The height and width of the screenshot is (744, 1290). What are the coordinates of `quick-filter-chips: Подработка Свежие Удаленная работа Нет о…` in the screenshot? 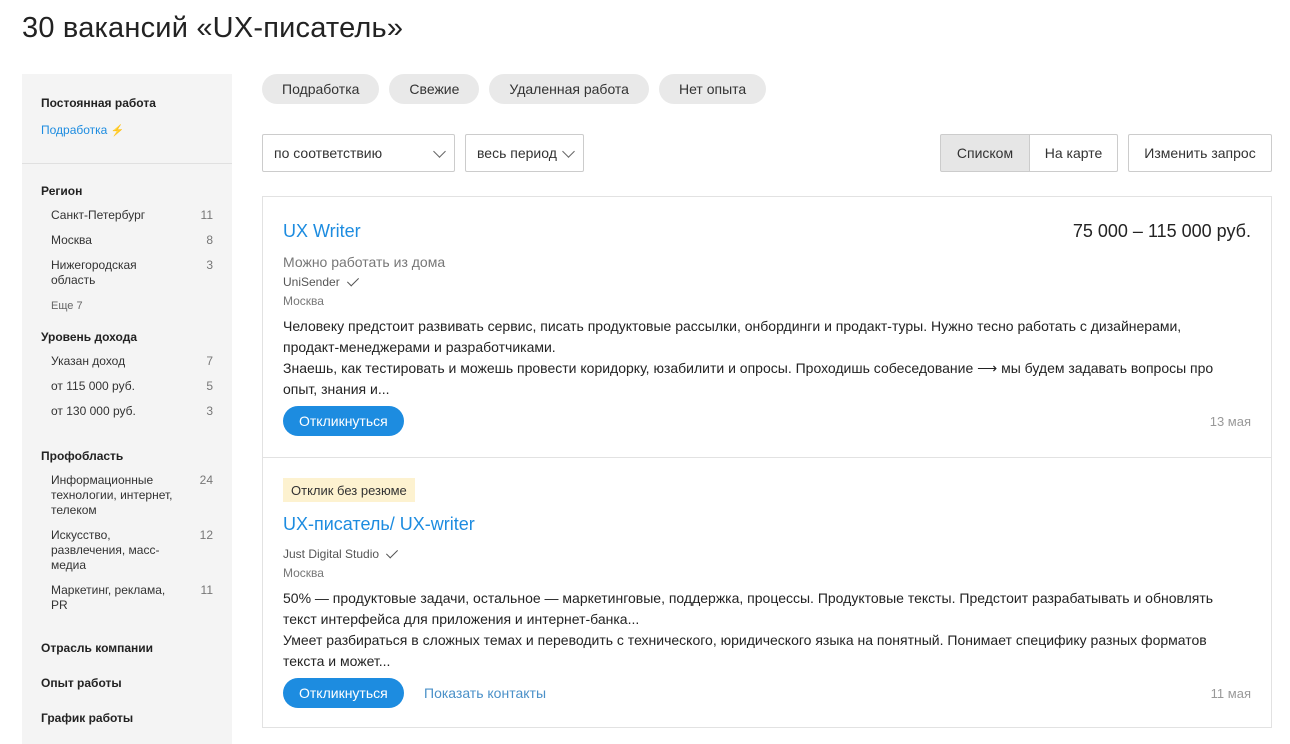 It's located at (514, 89).